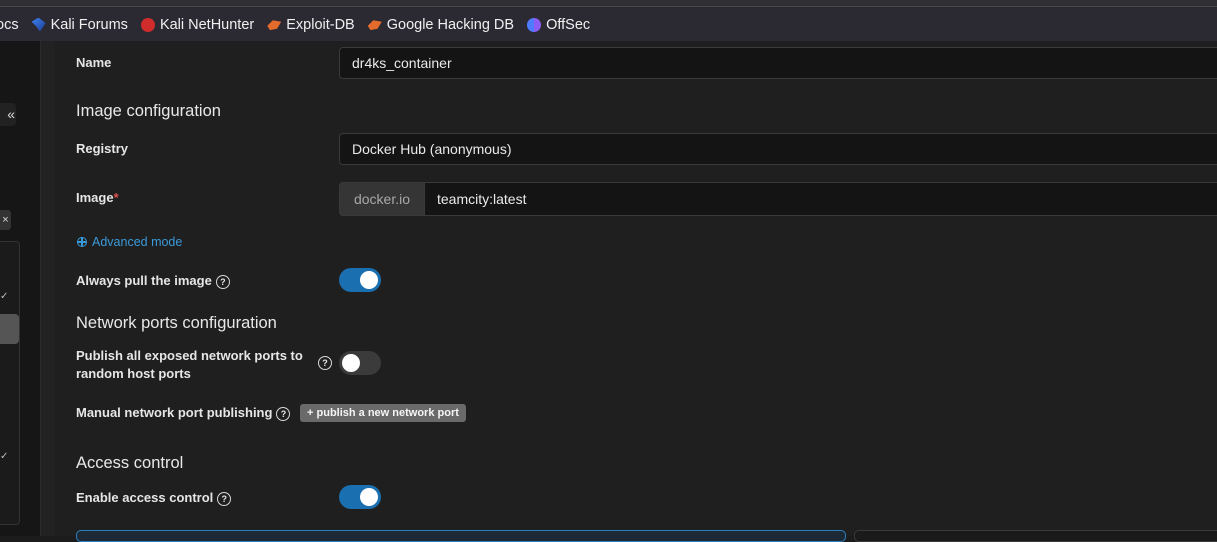 The height and width of the screenshot is (542, 1217). I want to click on manual-publishing-text: Manual network port publishing, so click(174, 412).